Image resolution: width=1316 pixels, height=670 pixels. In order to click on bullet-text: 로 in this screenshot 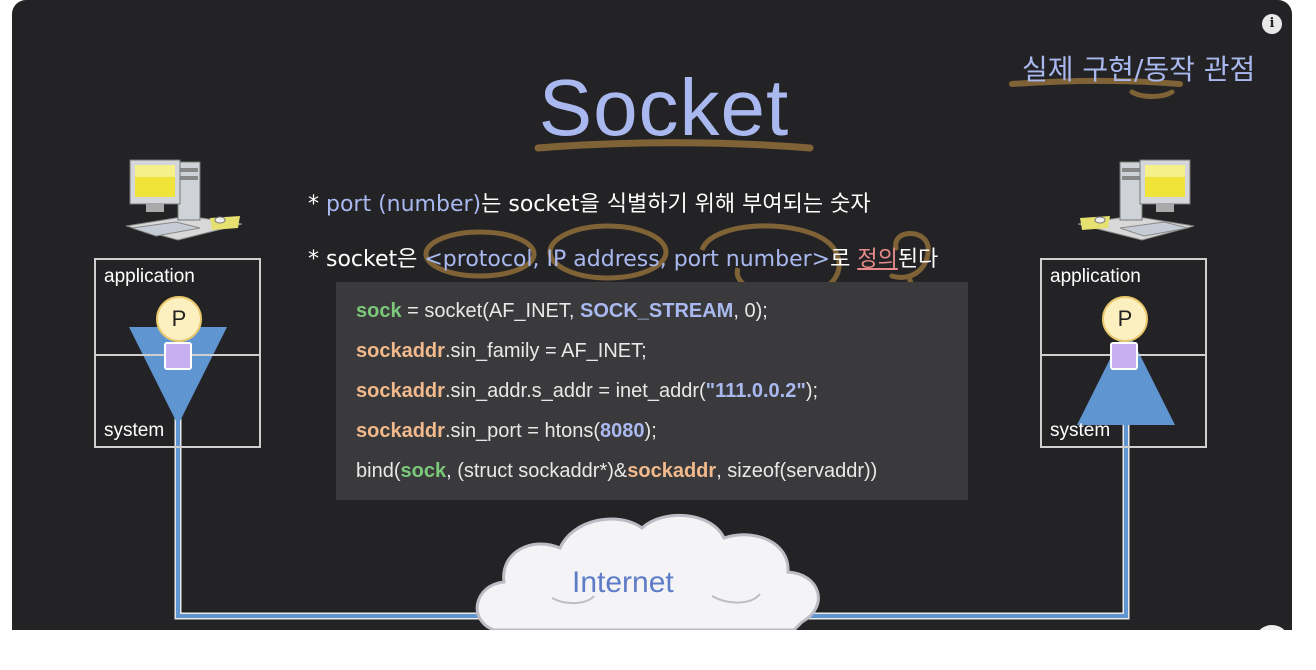, I will do `click(844, 259)`.